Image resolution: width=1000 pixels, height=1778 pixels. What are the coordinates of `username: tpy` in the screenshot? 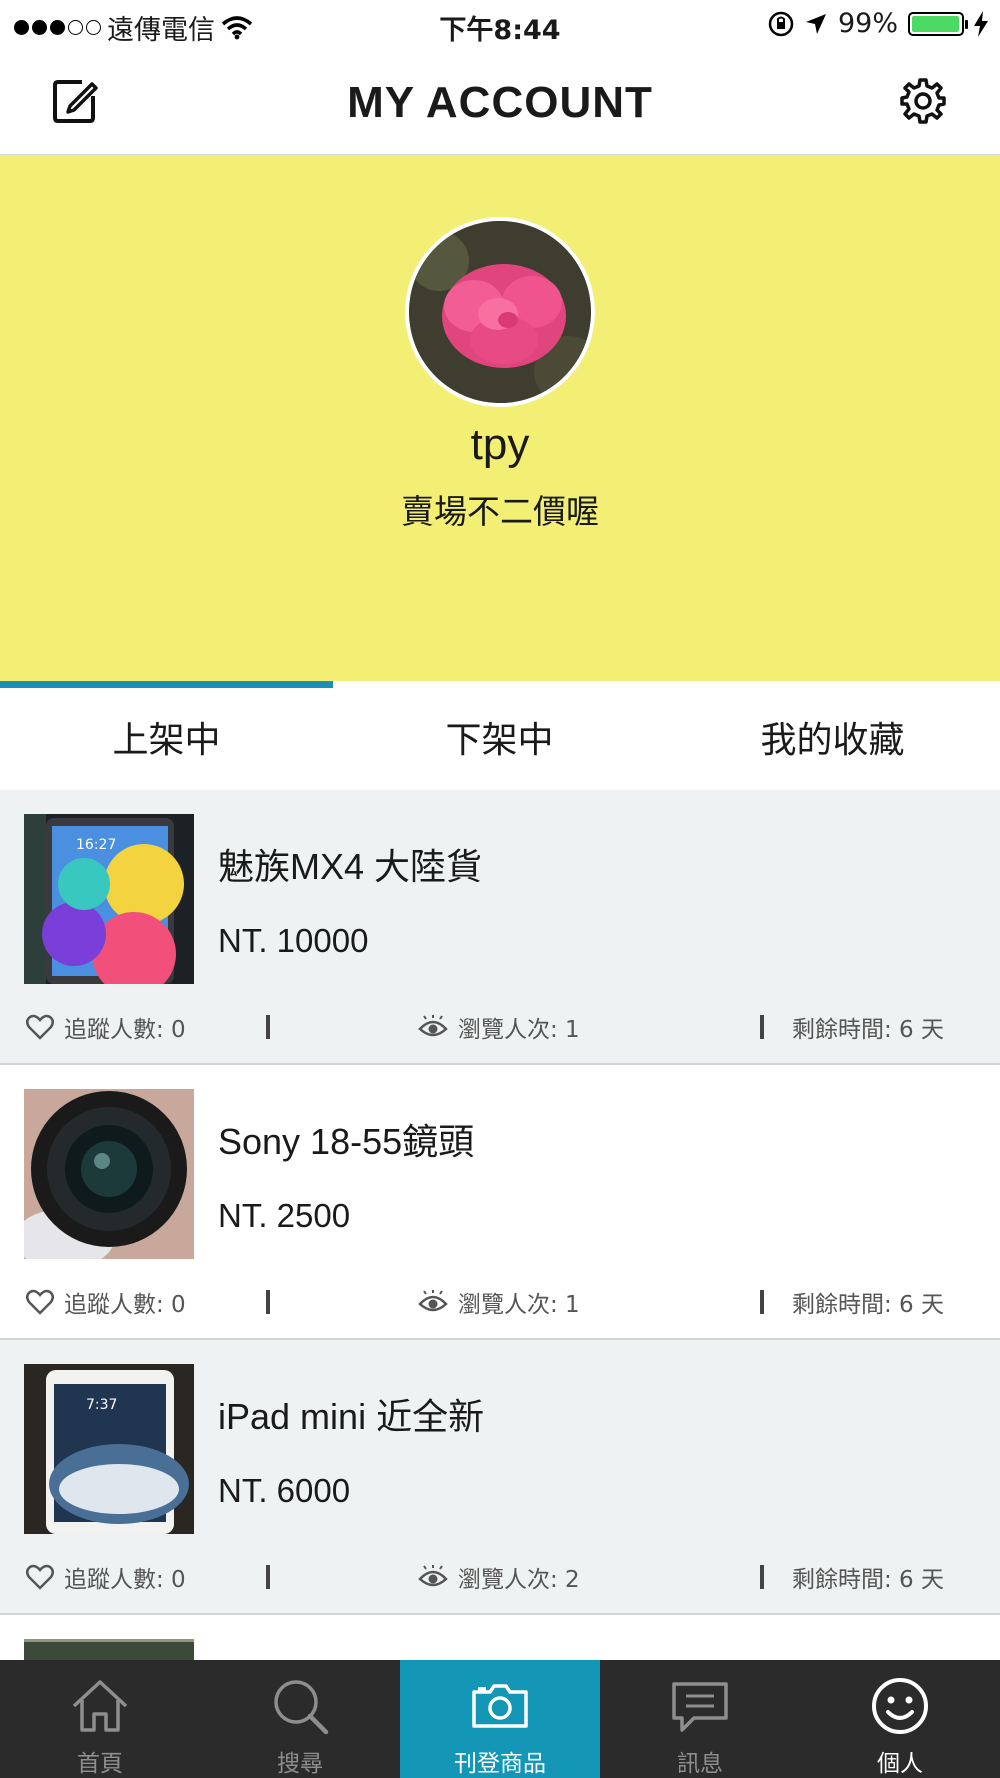 It's located at (500, 444).